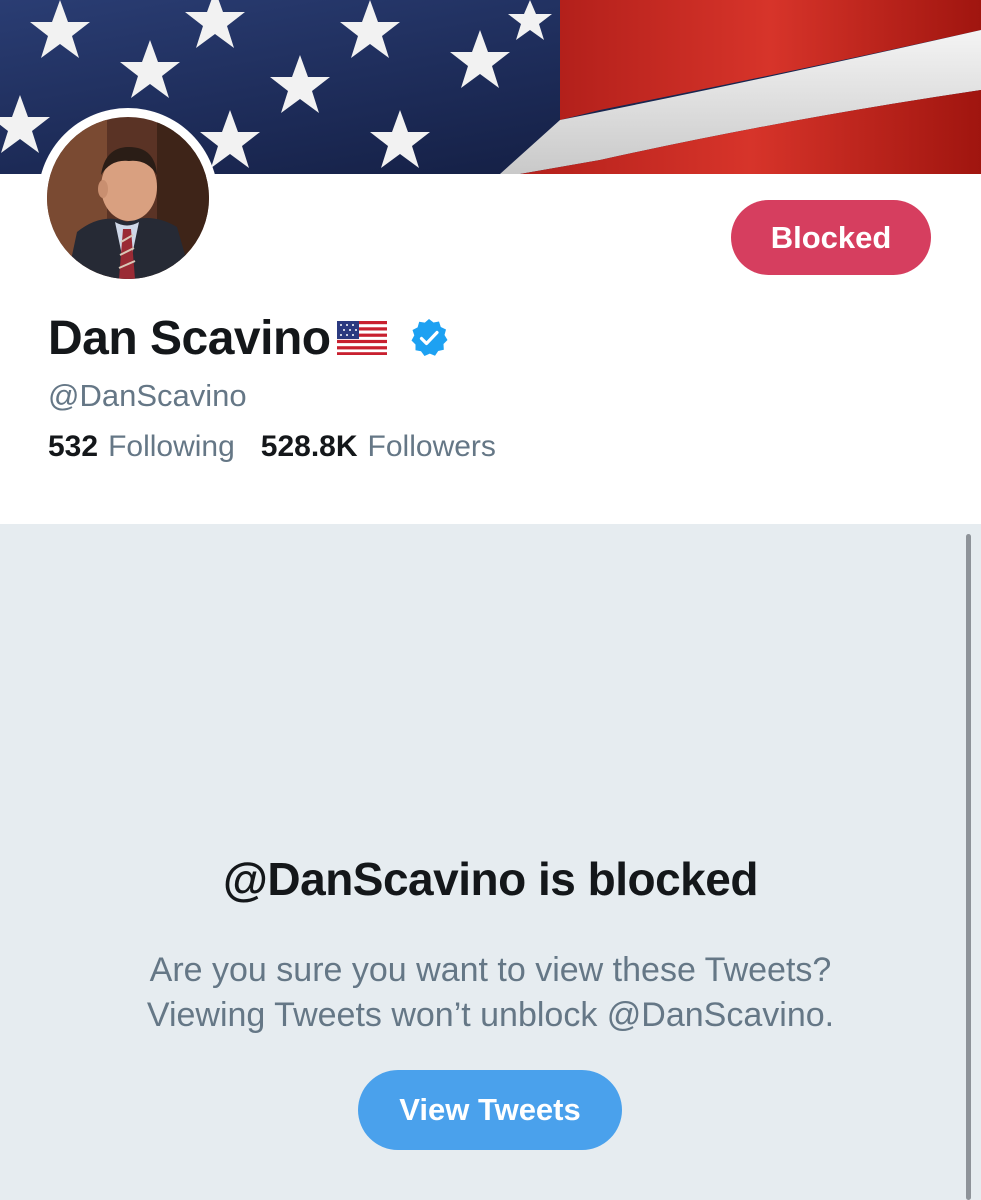  What do you see at coordinates (490, 1110) in the screenshot?
I see `view-tweets-button: View Tweets` at bounding box center [490, 1110].